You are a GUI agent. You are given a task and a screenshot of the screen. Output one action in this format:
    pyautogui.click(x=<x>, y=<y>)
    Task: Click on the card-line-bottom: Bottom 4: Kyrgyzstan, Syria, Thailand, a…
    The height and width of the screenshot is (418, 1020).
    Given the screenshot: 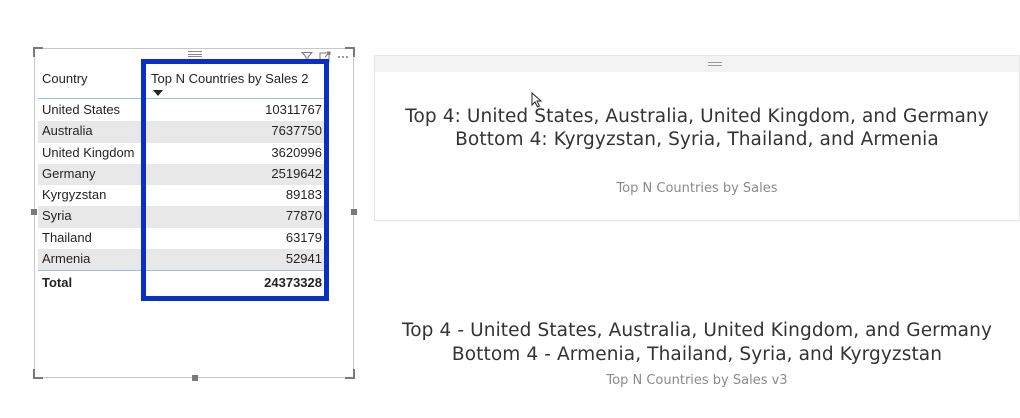 What is the action you would take?
    pyautogui.click(x=697, y=139)
    